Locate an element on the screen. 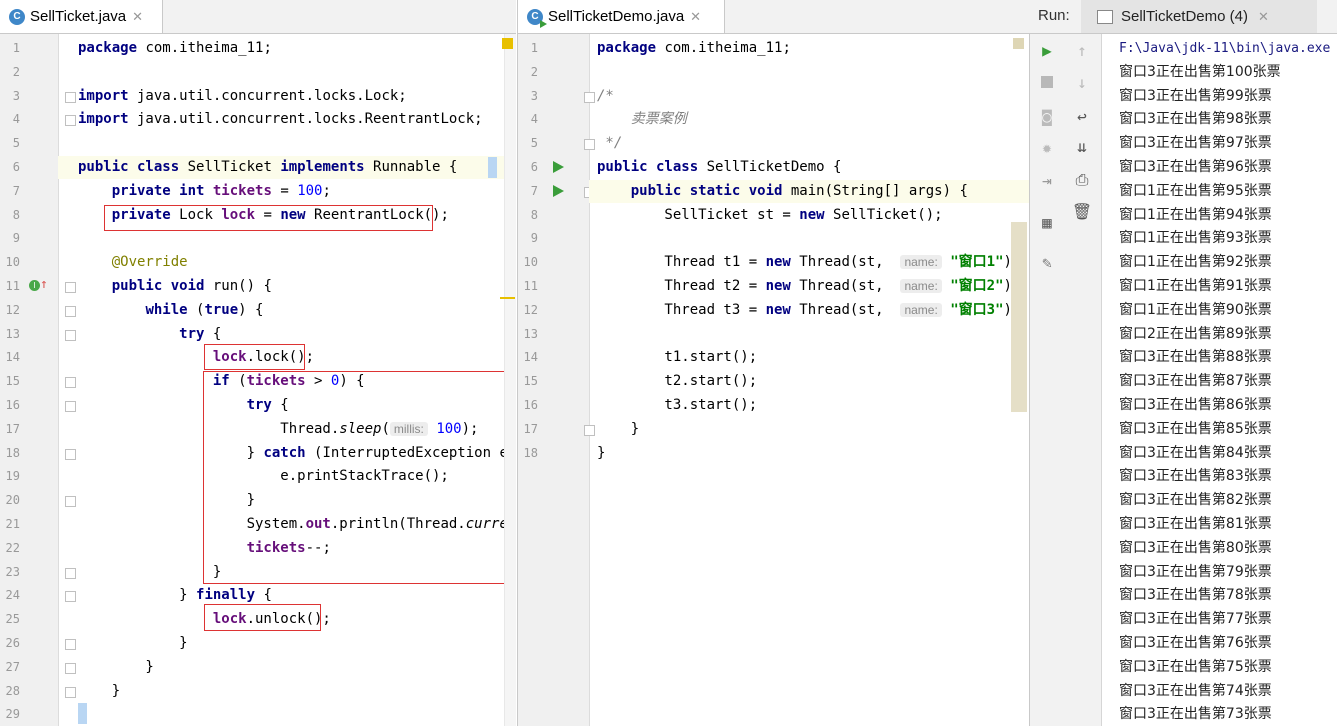 This screenshot has height=726, width=1337. line-number: 25 is located at coordinates (12, 619).